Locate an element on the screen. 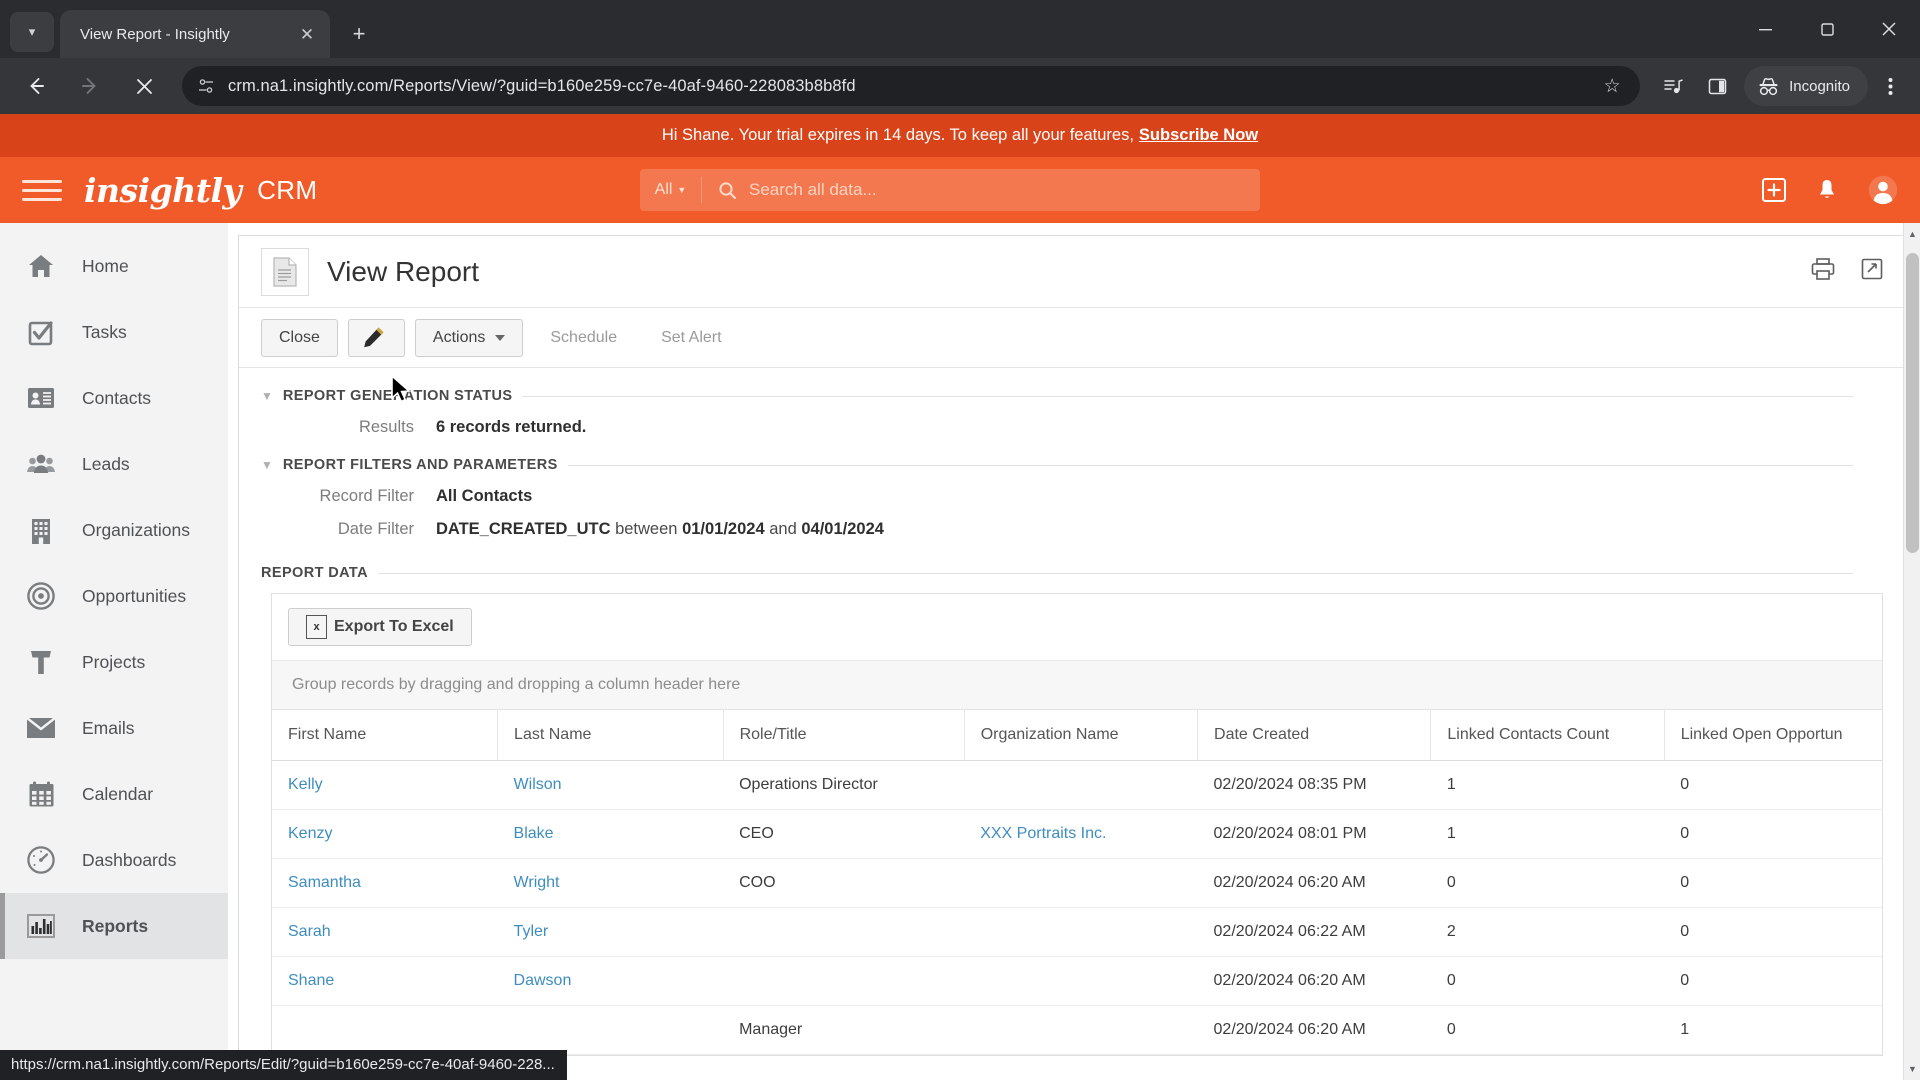  sidebar-label: Emails is located at coordinates (108, 727).